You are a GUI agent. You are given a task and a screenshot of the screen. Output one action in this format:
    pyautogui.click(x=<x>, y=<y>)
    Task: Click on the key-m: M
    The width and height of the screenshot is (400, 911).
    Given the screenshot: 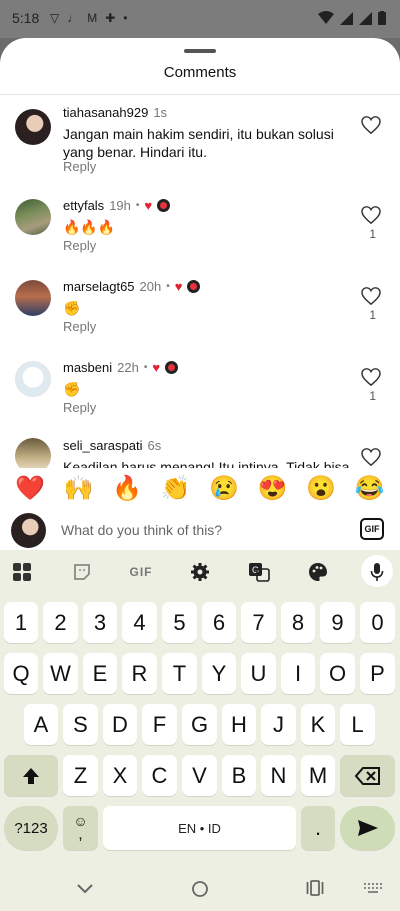 What is the action you would take?
    pyautogui.click(x=318, y=775)
    